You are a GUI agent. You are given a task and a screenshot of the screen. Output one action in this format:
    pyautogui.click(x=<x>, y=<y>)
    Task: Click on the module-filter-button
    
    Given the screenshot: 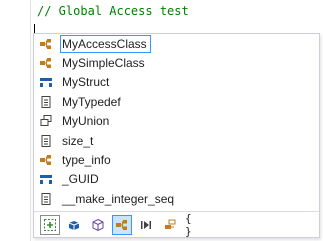 What is the action you would take?
    pyautogui.click(x=98, y=225)
    